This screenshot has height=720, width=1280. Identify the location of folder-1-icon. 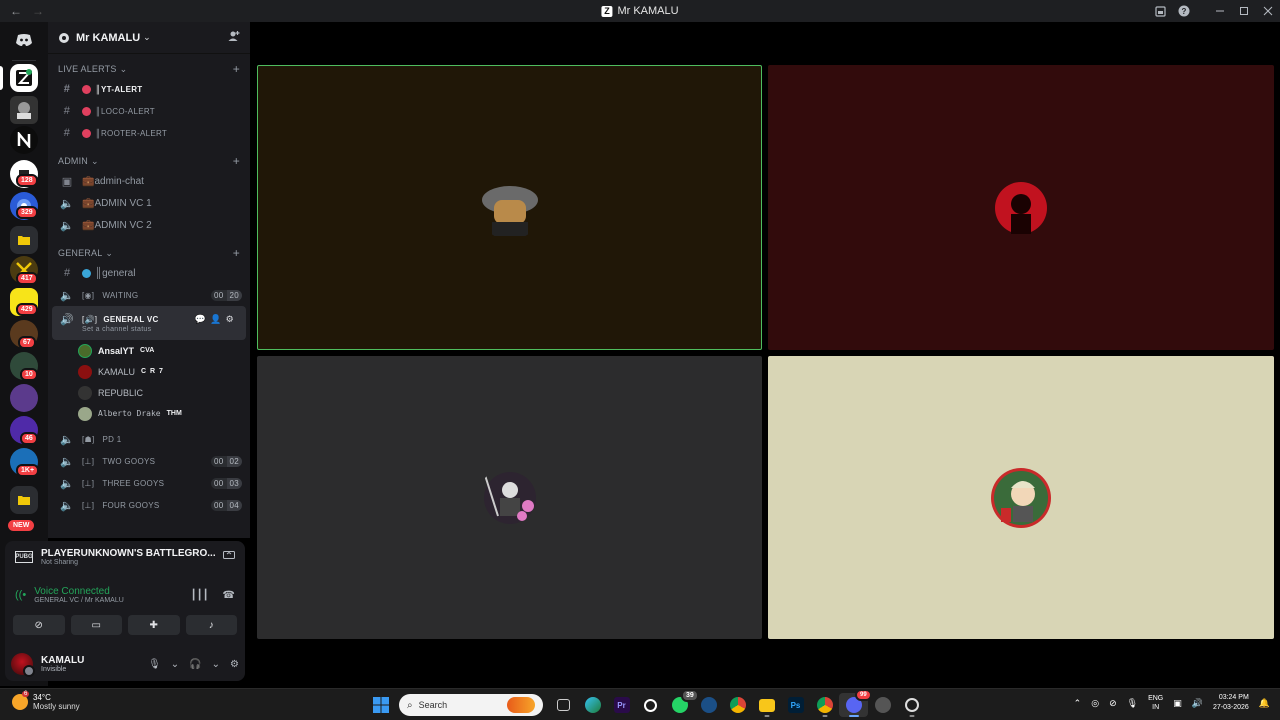
(24, 240).